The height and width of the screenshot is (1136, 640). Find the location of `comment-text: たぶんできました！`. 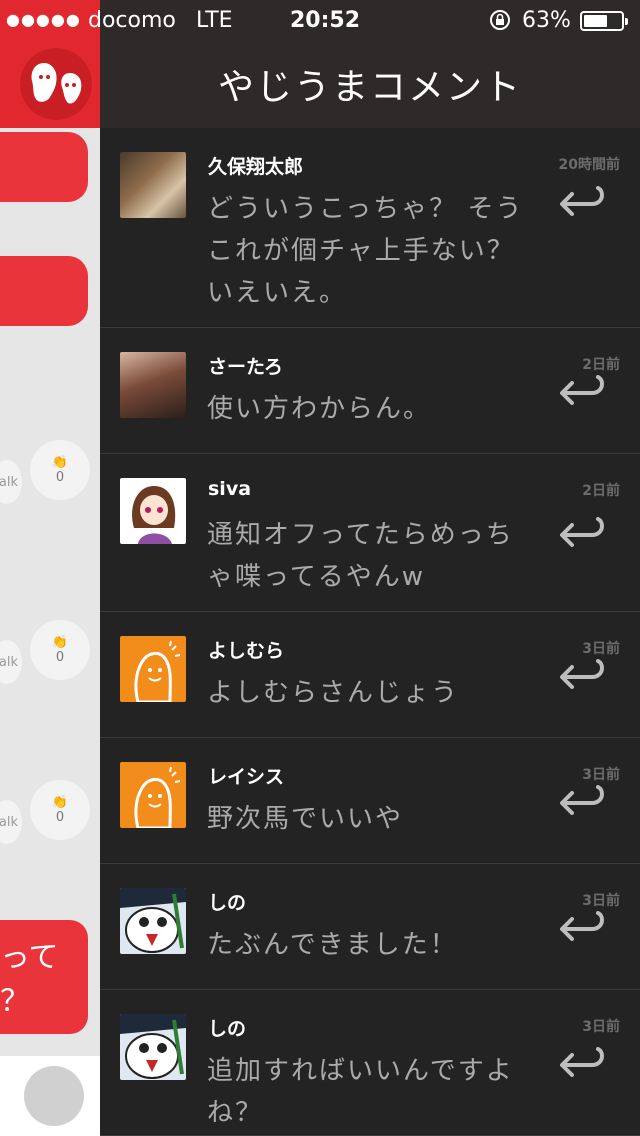

comment-text: たぶんできました！ is located at coordinates (332, 945).